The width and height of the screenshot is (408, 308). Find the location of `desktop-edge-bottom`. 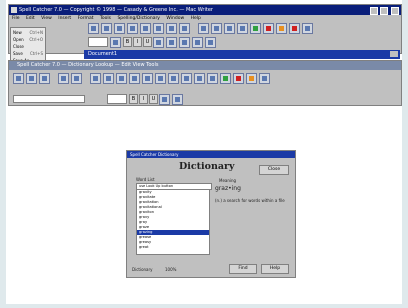

desktop-edge-bottom is located at coordinates (204, 306).